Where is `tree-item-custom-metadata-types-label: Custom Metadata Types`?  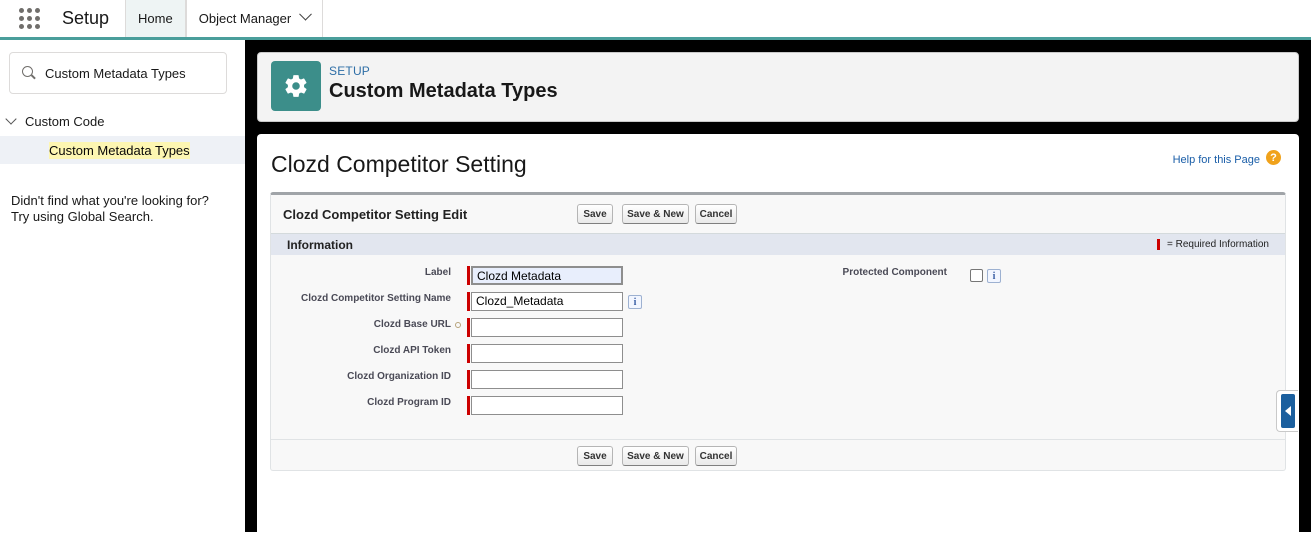 tree-item-custom-metadata-types-label: Custom Metadata Types is located at coordinates (119, 150).